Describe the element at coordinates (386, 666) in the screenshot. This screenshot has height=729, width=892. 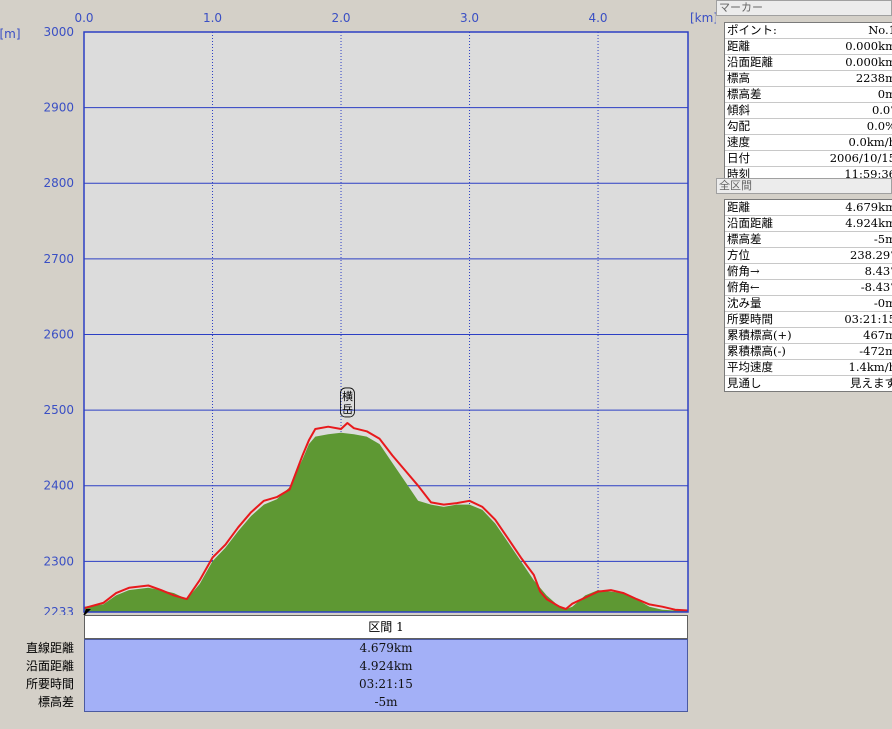
I see `summary-value: 4.924km` at that location.